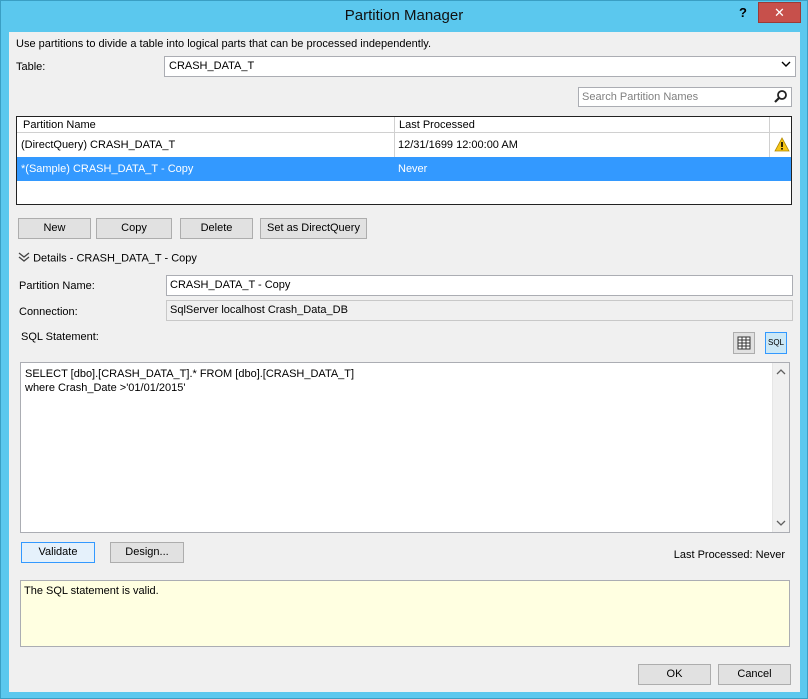 This screenshot has height=699, width=808. I want to click on scroll-down-icon, so click(781, 523).